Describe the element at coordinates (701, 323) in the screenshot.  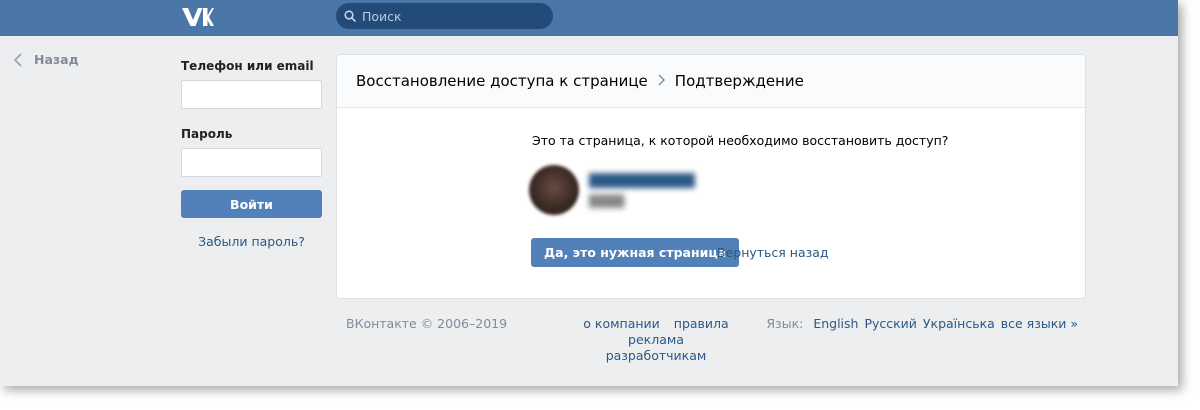
I see `footer-link-rules: правила` at that location.